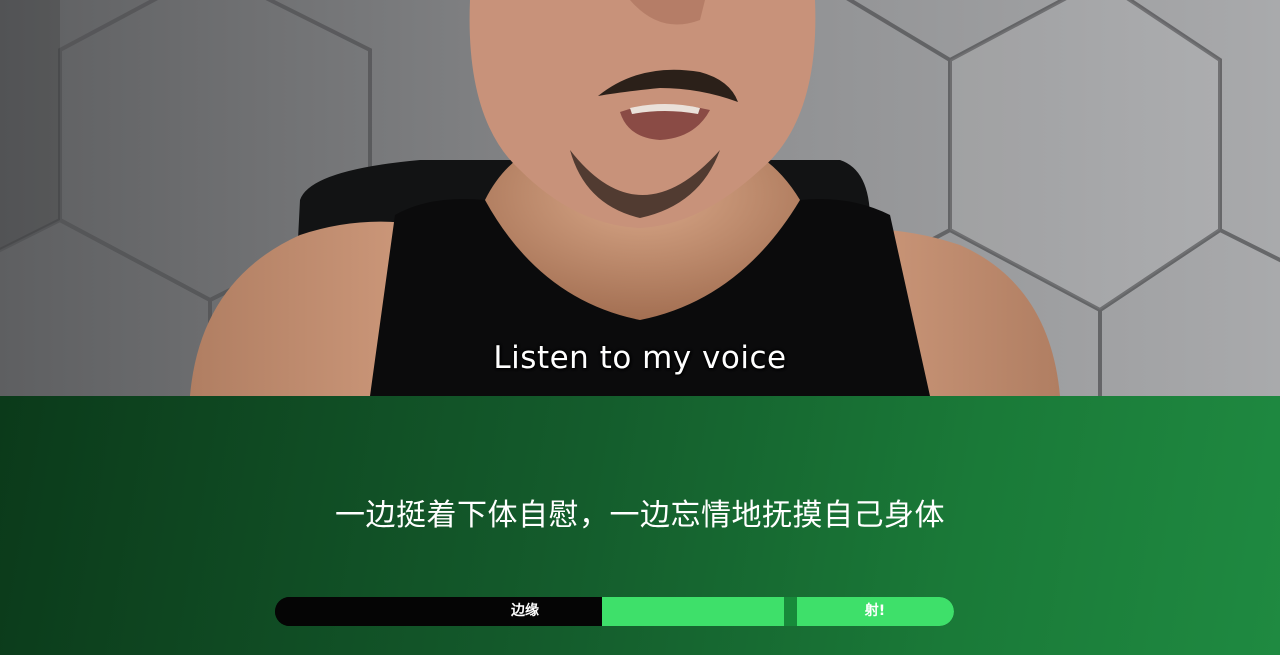 The width and height of the screenshot is (1280, 655). I want to click on arousal-meter: 边缘 射!, so click(614, 611).